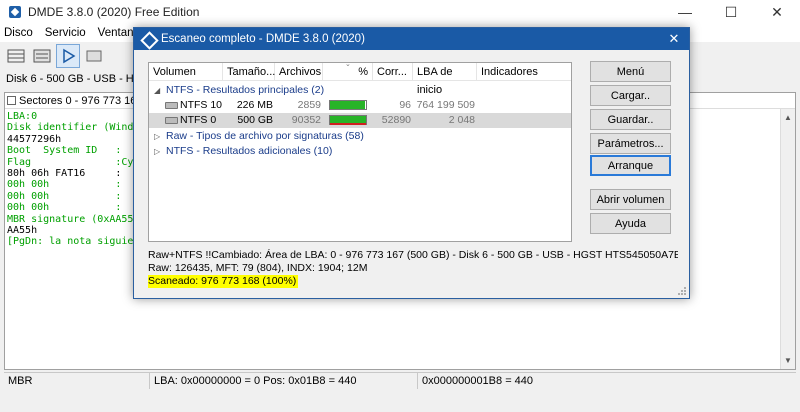  I want to click on scroll-down-icon: ▼, so click(788, 360).